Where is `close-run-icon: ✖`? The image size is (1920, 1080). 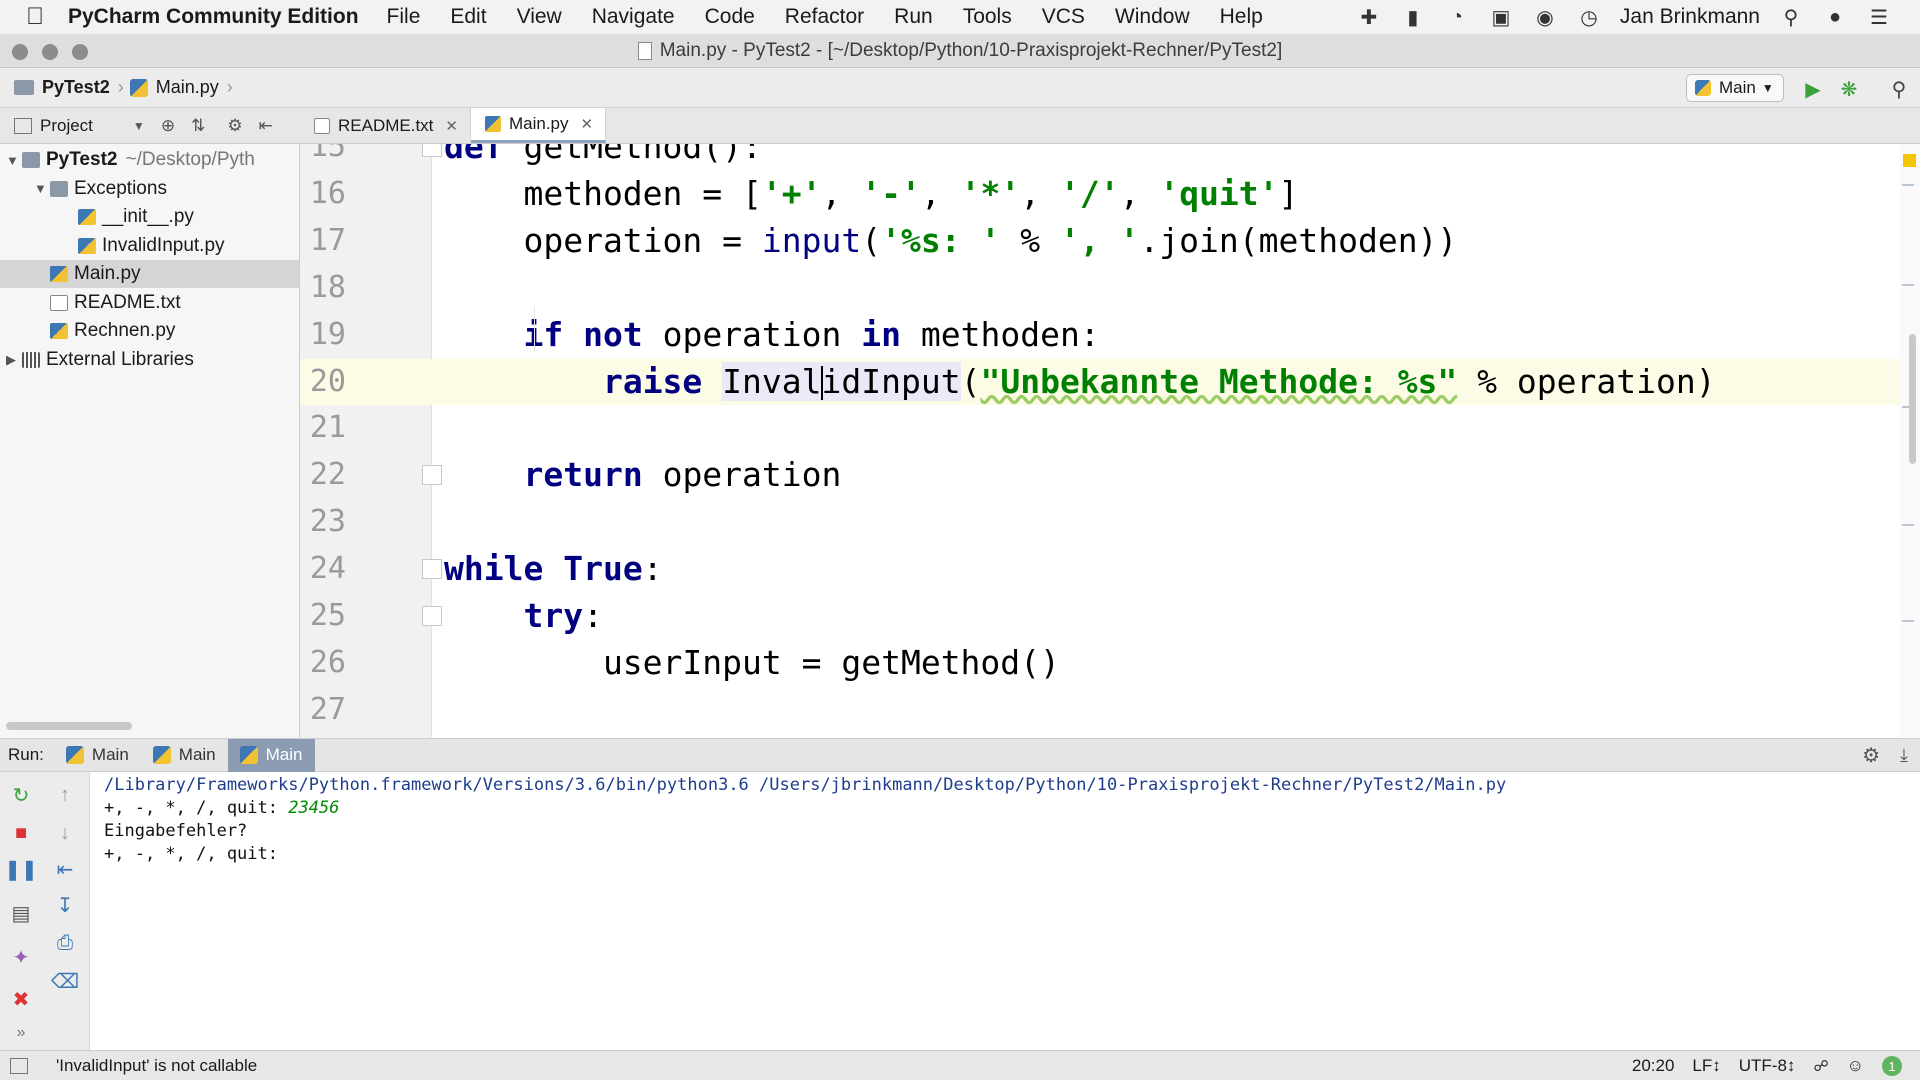
close-run-icon: ✖ is located at coordinates (21, 999).